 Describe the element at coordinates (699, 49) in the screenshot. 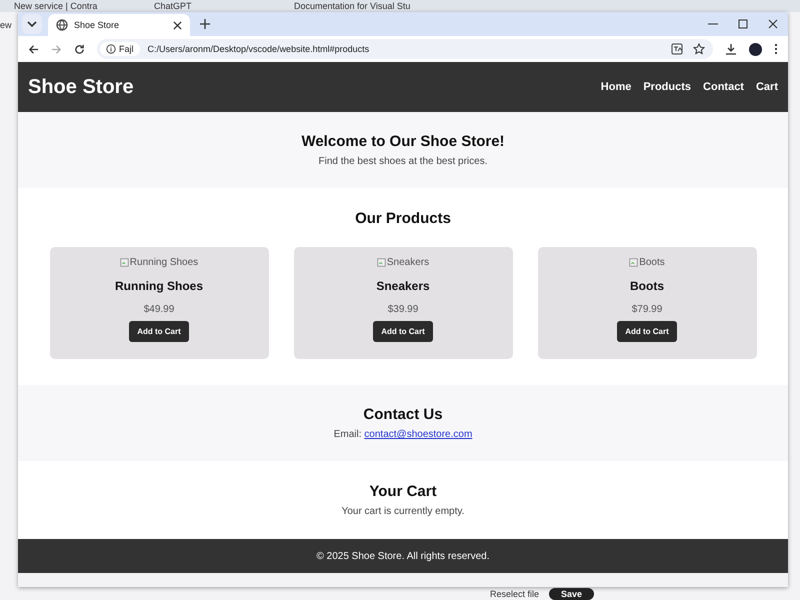

I see `star-icon` at that location.